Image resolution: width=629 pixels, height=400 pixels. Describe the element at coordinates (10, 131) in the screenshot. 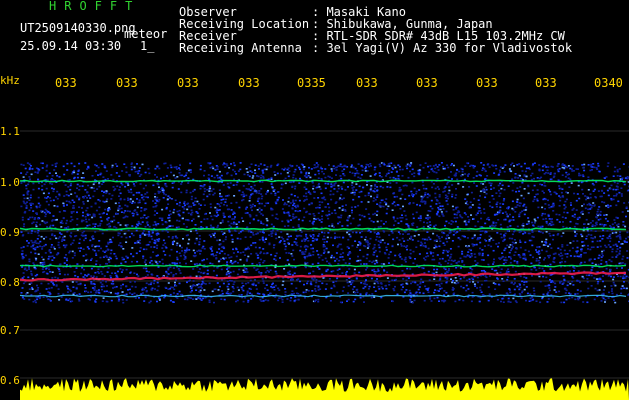

I see `y-tick: 1.1` at that location.